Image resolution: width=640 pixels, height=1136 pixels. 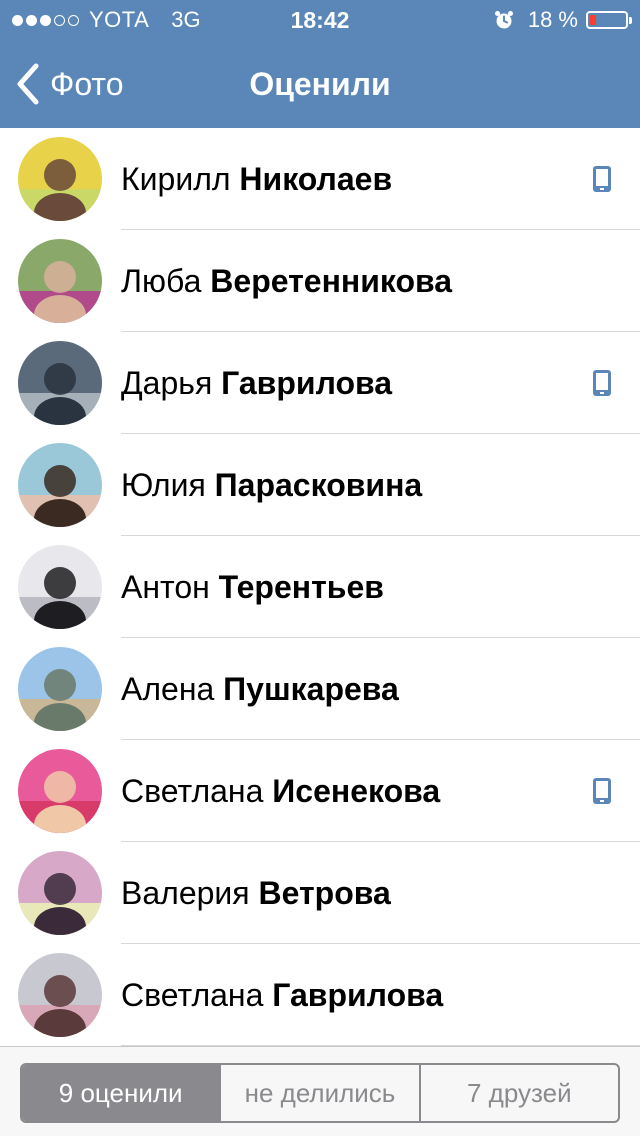 What do you see at coordinates (165, 587) in the screenshot?
I see `first-name: Антон` at bounding box center [165, 587].